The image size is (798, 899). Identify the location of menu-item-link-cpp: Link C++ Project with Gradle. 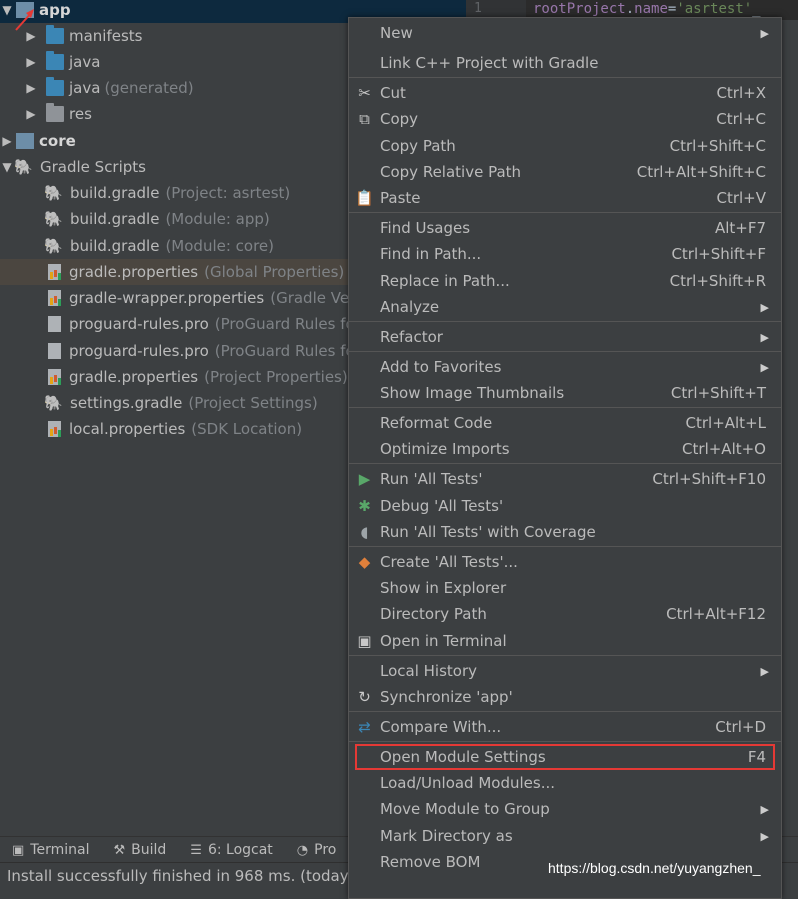
(565, 63).